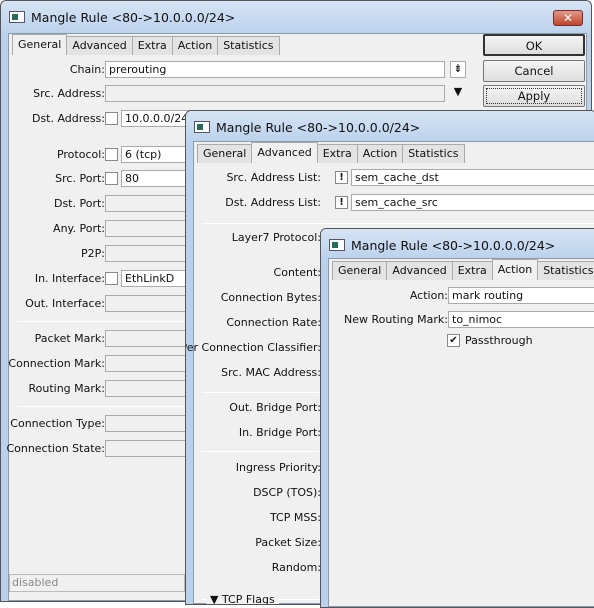  Describe the element at coordinates (276, 237) in the screenshot. I see `layer7-protocol-label: Layer7 Protocol:` at that location.